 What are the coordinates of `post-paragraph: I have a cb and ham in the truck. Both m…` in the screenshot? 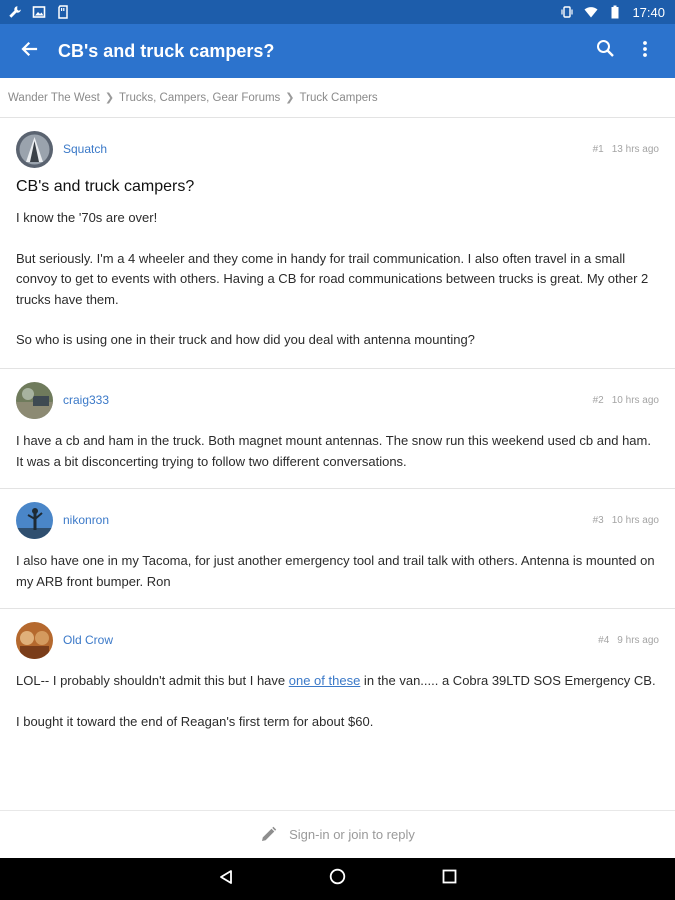 It's located at (333, 451).